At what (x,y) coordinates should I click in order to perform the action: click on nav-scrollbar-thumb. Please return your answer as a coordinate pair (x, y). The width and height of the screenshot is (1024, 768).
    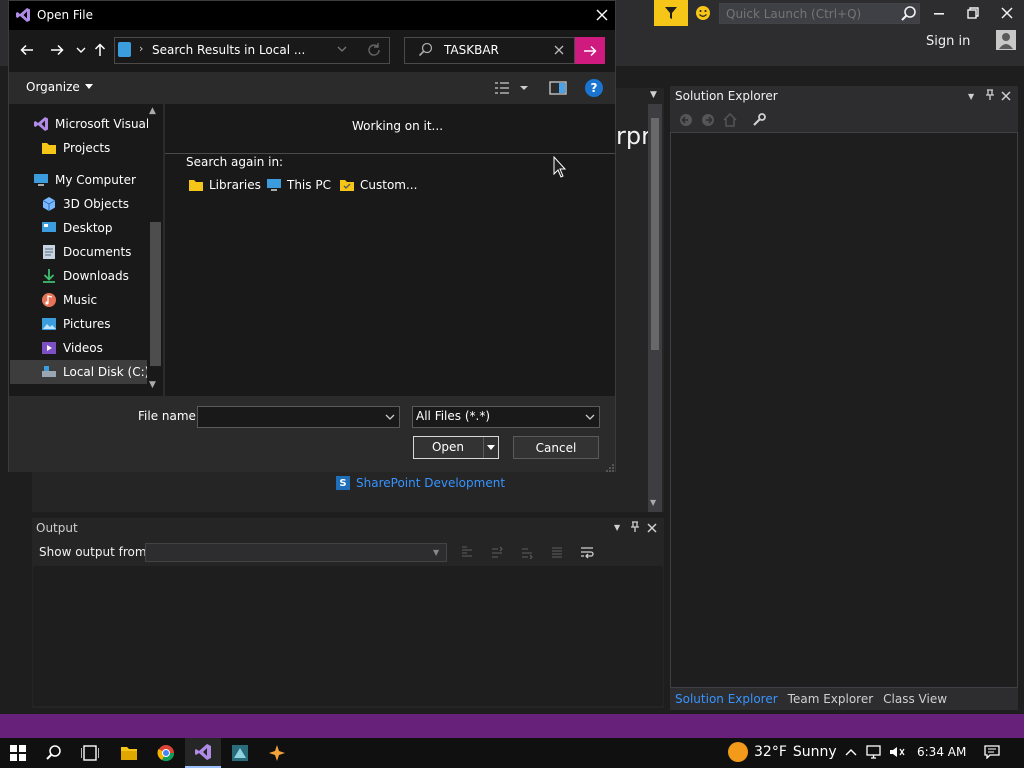
    Looking at the image, I should click on (155, 294).